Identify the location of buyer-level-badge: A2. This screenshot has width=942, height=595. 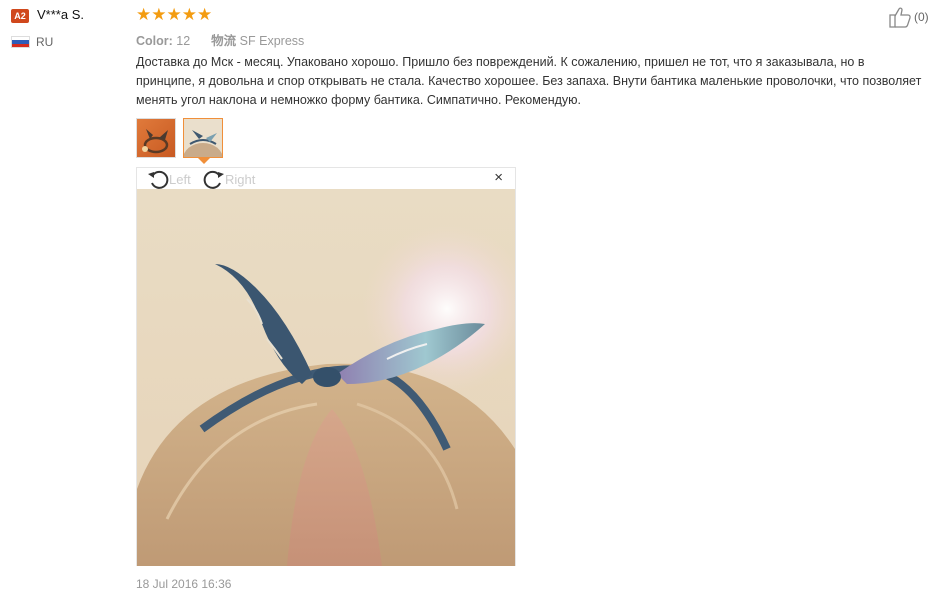
(20, 16).